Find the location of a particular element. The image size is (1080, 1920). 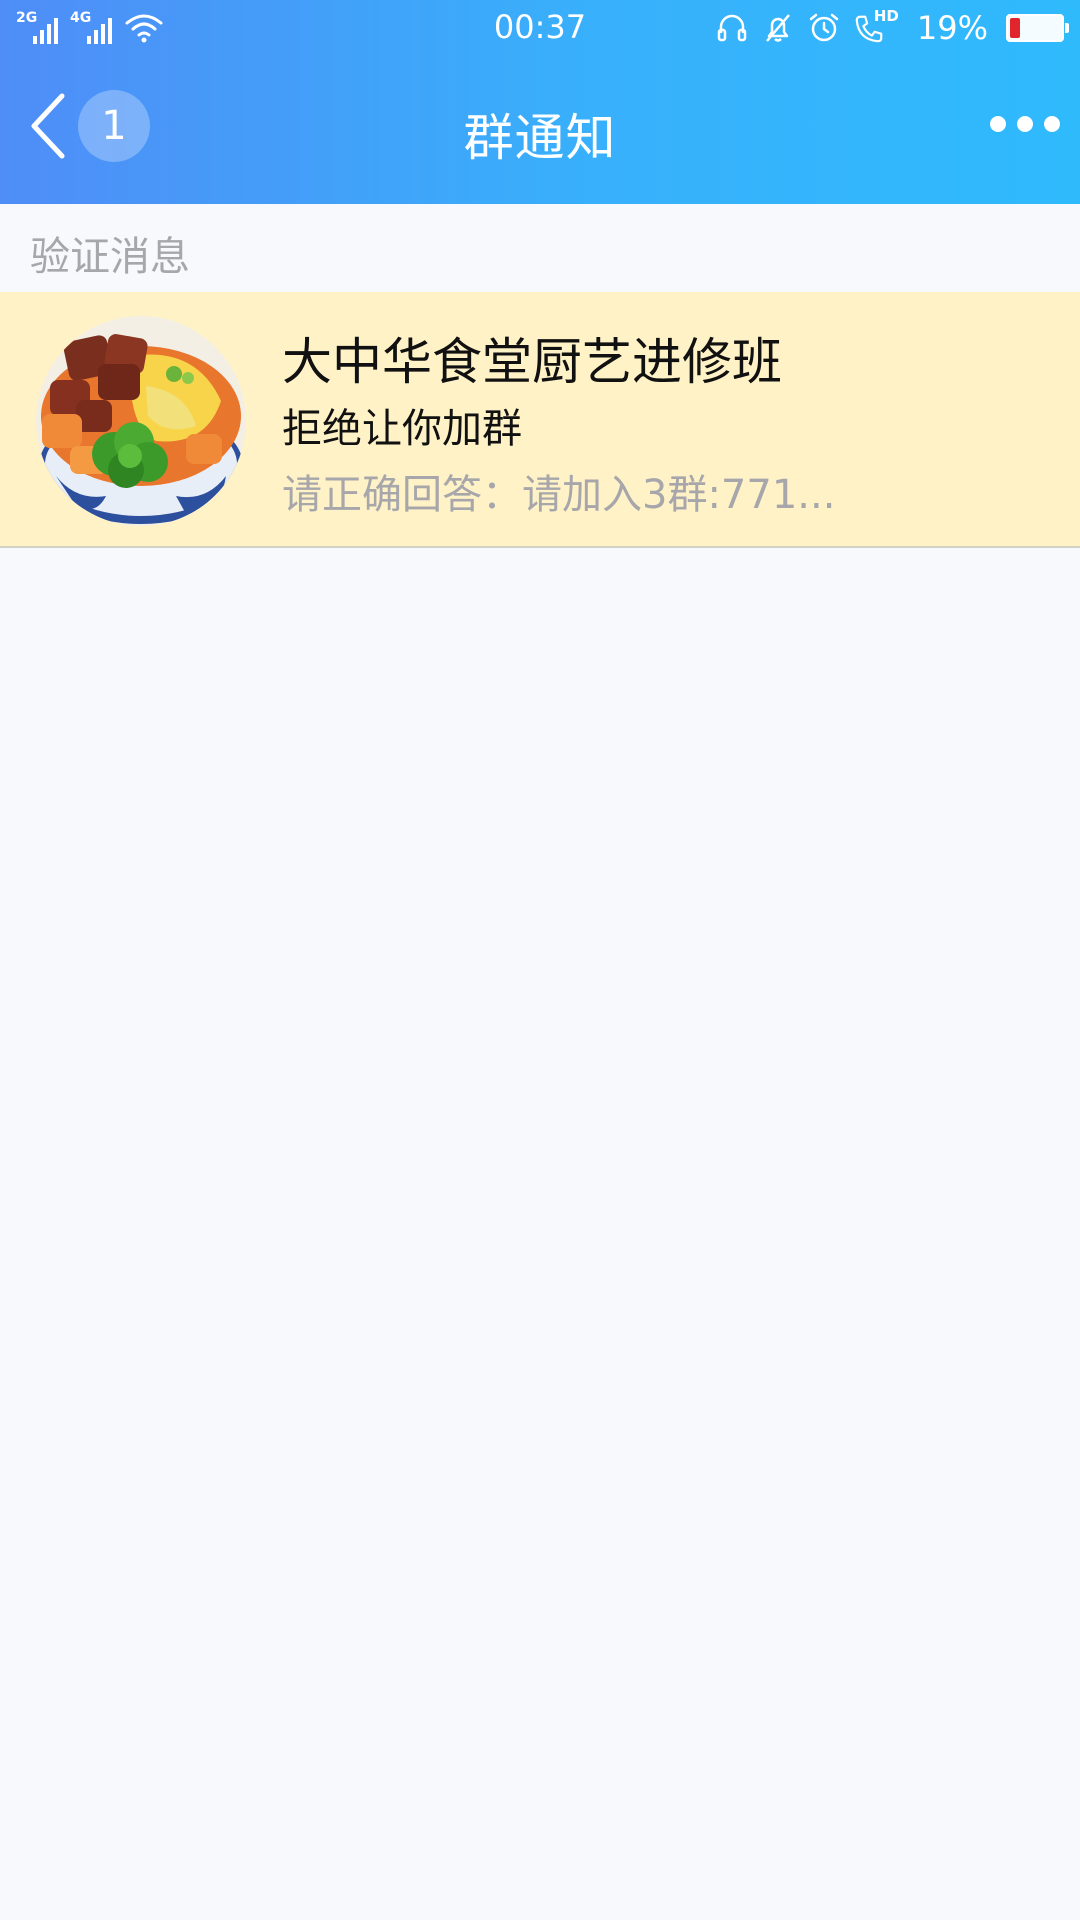

section-title: 验证消息 is located at coordinates (110, 257).